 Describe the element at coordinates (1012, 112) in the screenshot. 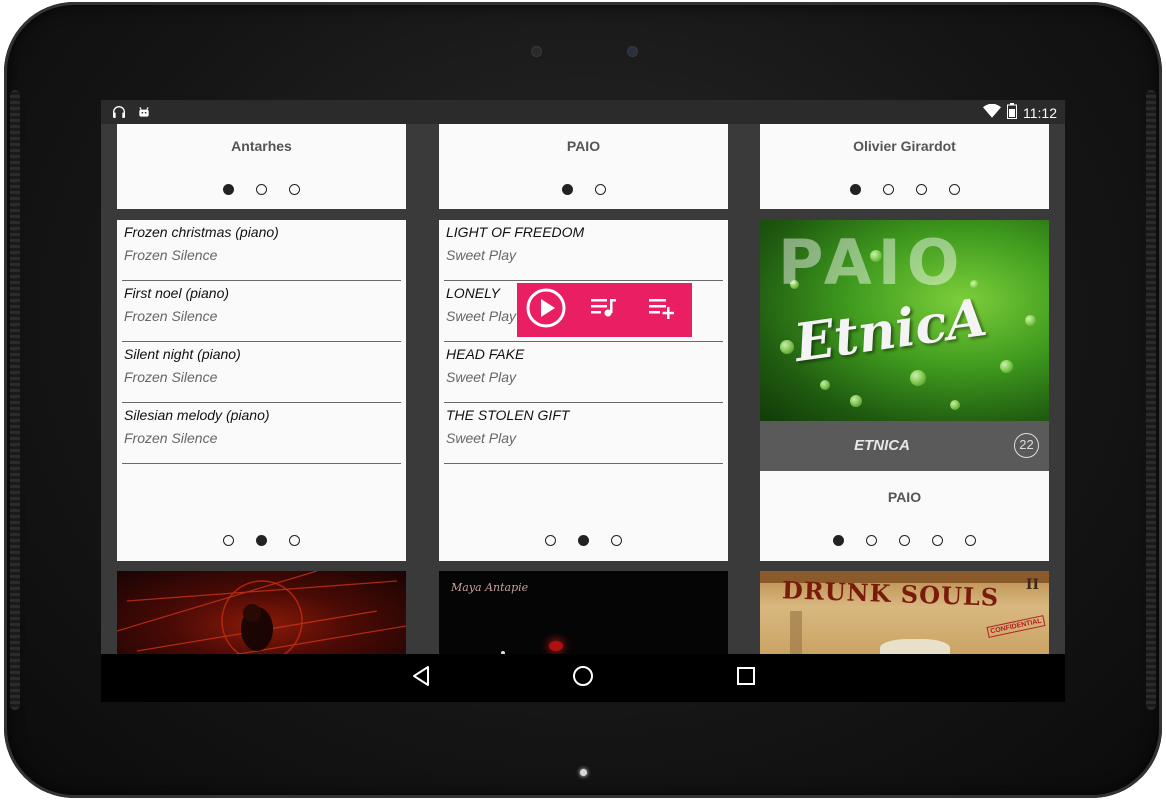

I see `battery-icon` at that location.